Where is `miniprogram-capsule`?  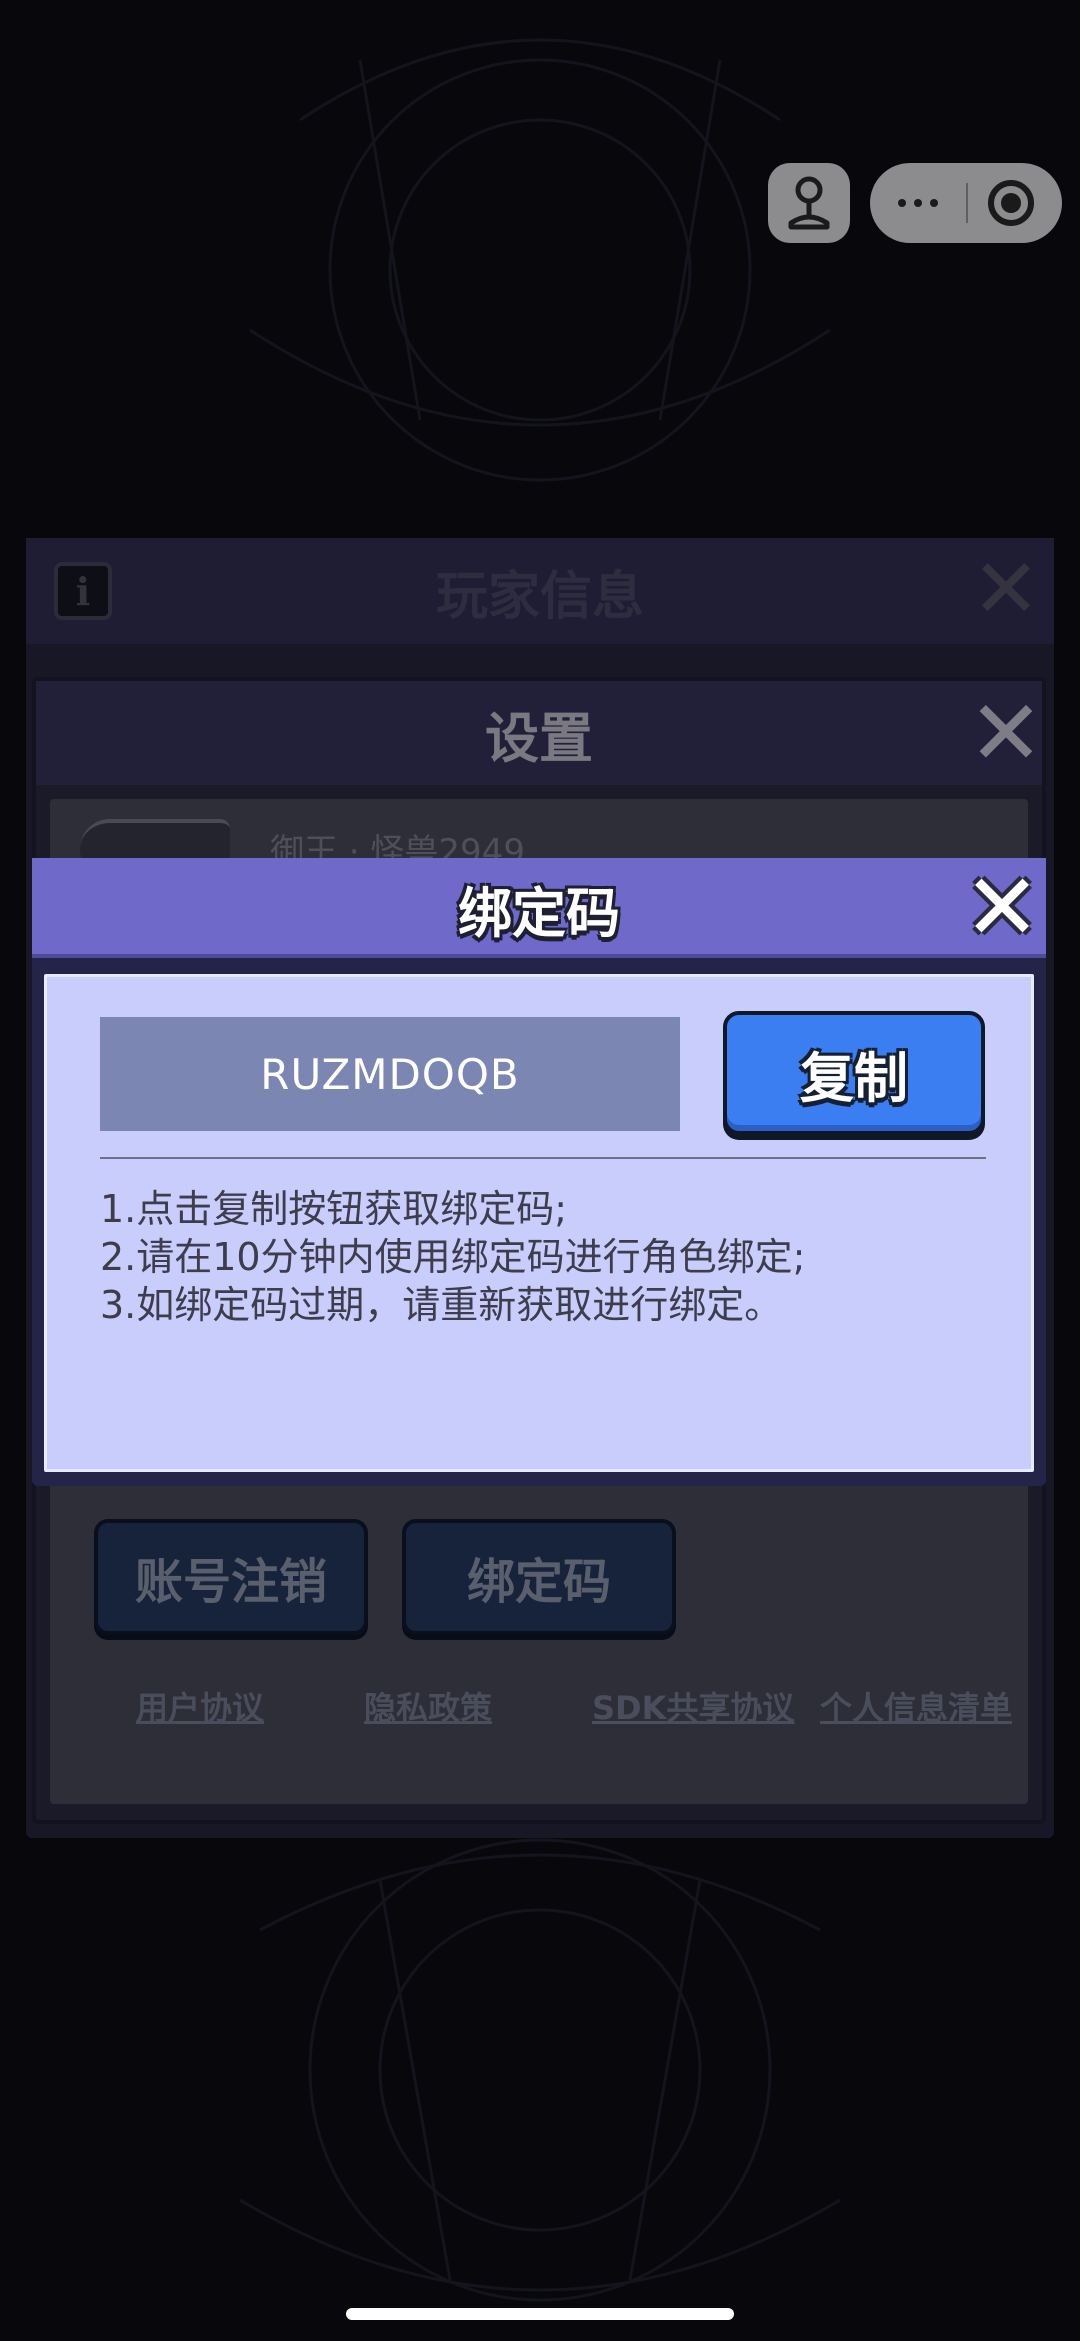 miniprogram-capsule is located at coordinates (966, 203).